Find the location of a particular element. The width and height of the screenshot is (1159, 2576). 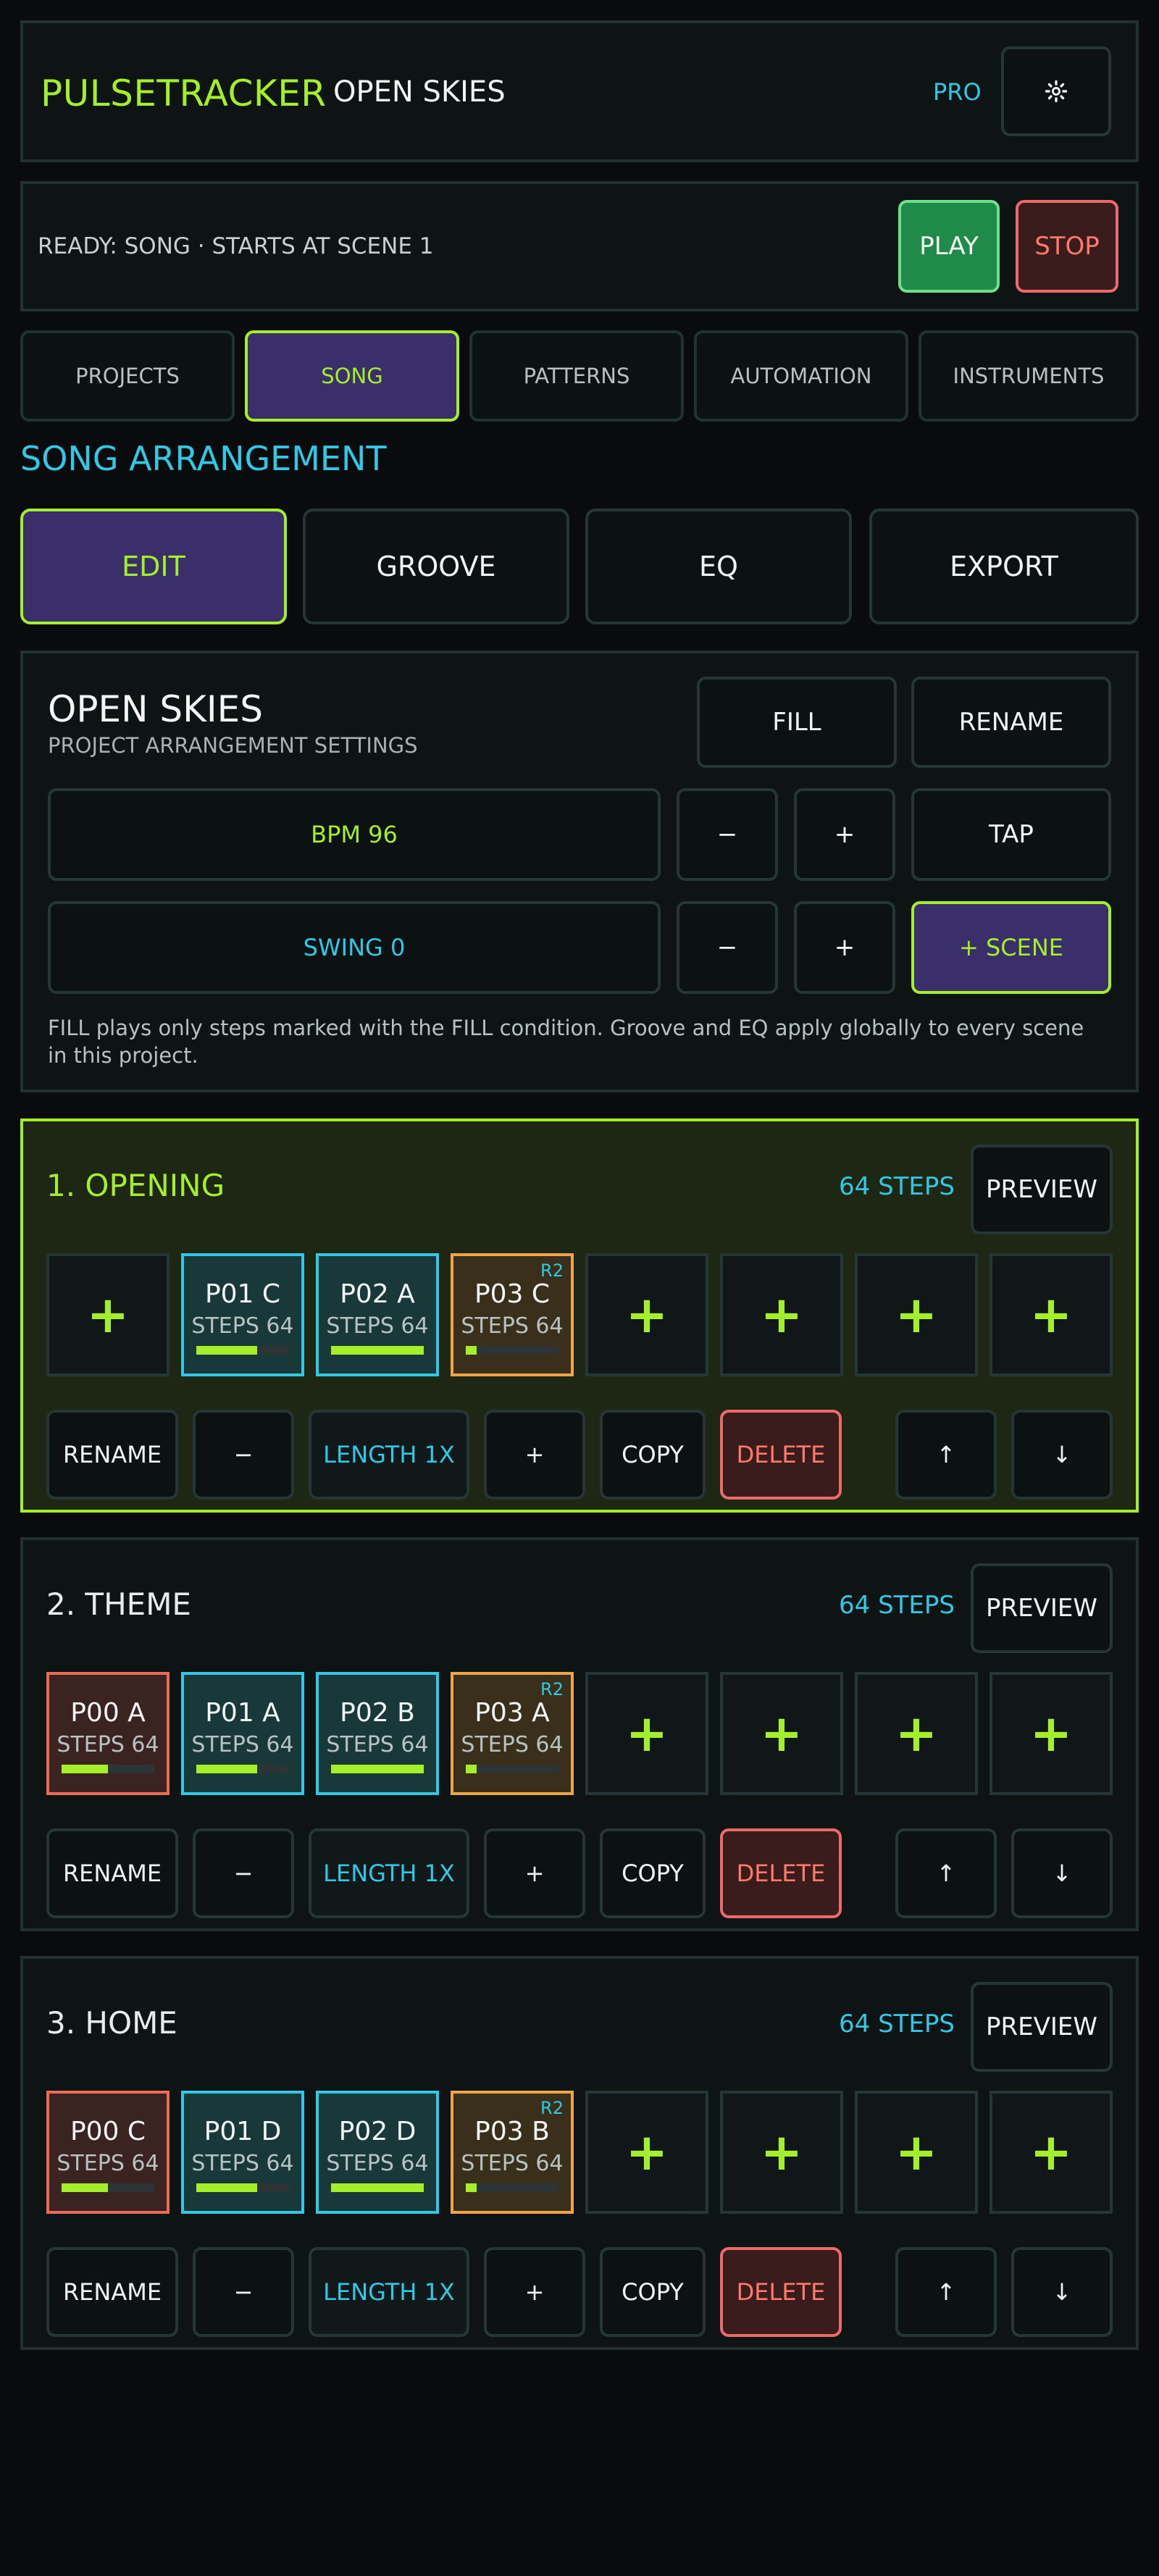

scene-title: 1. OPENING is located at coordinates (135, 1185).